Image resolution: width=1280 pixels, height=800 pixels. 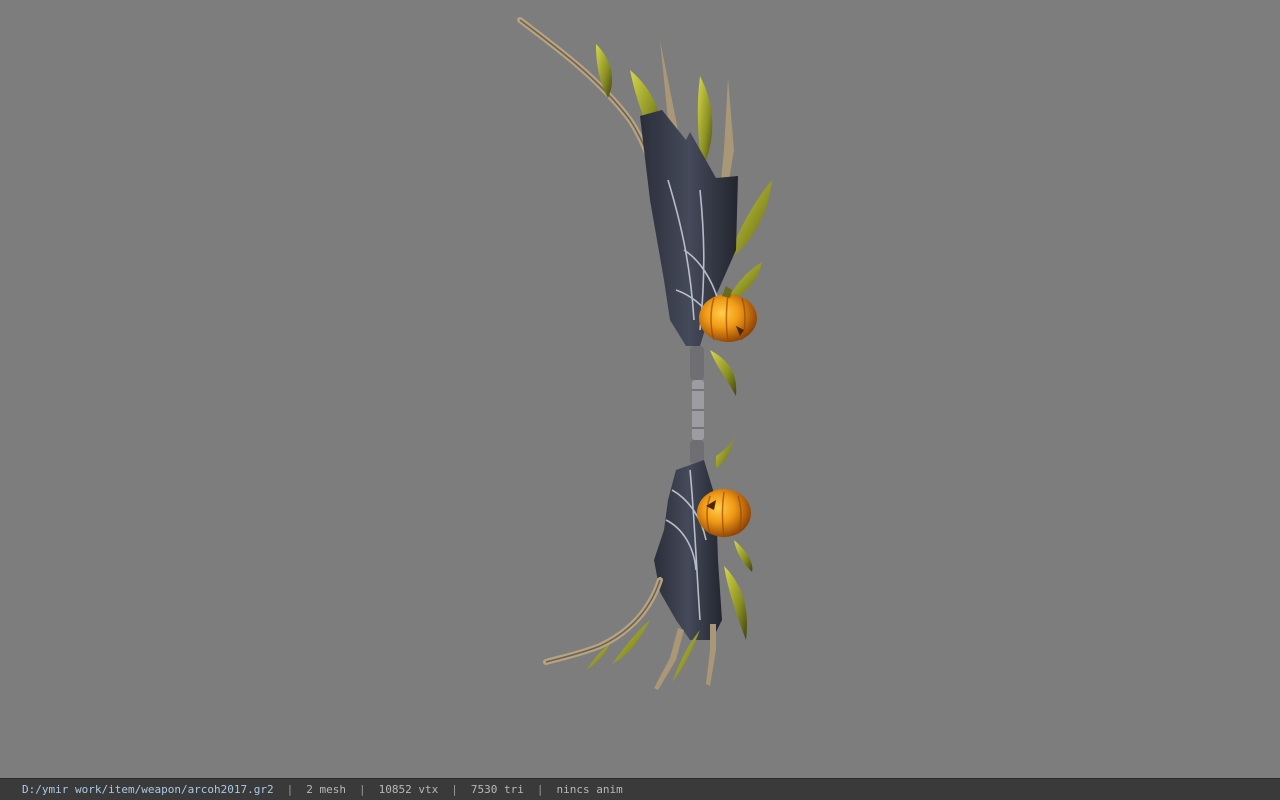 What do you see at coordinates (148, 789) in the screenshot?
I see `file-path: D:/ymir work/item/weapon/arcoh2017.gr2` at bounding box center [148, 789].